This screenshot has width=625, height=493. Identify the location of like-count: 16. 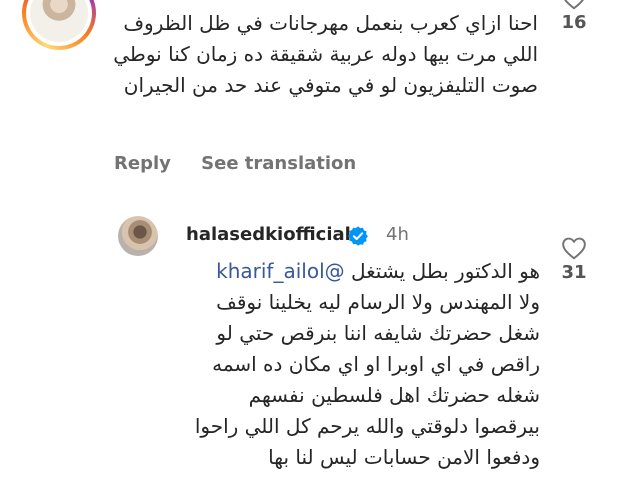
(574, 22).